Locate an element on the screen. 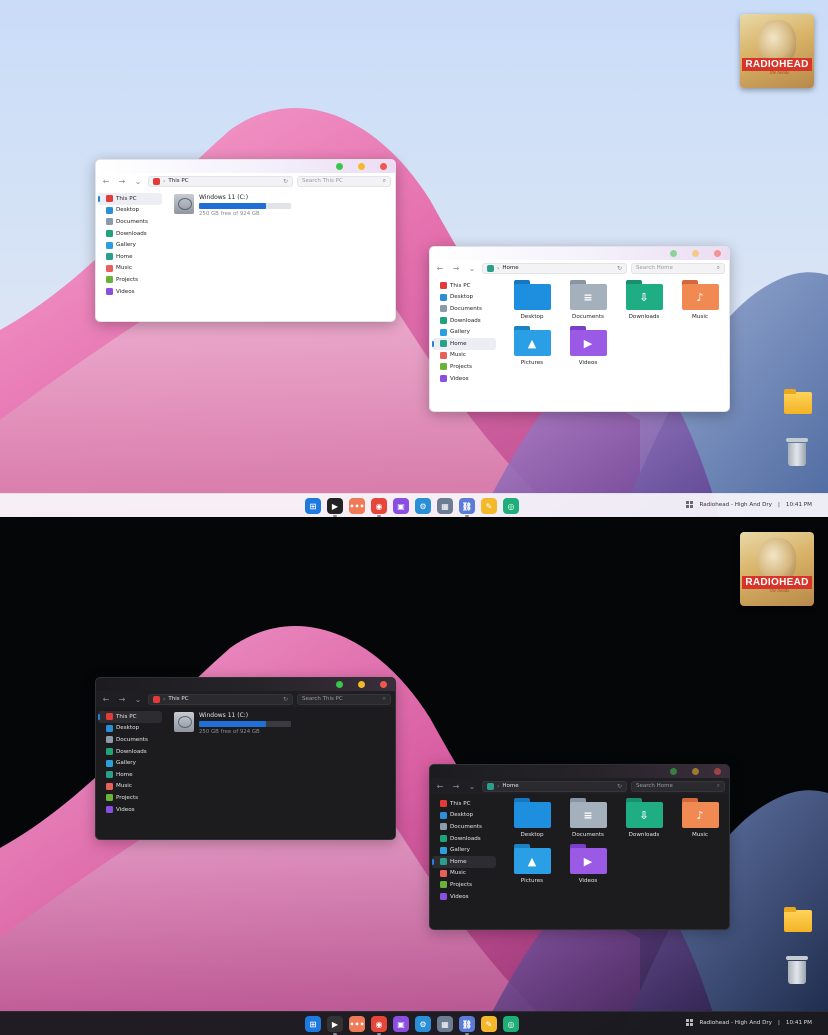 This screenshot has height=1035, width=828. folder-desktop: Desktop is located at coordinates (532, 818).